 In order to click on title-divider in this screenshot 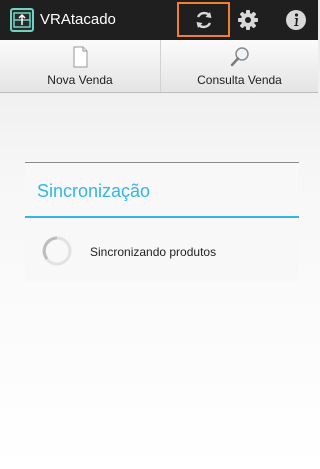, I will do `click(162, 217)`.